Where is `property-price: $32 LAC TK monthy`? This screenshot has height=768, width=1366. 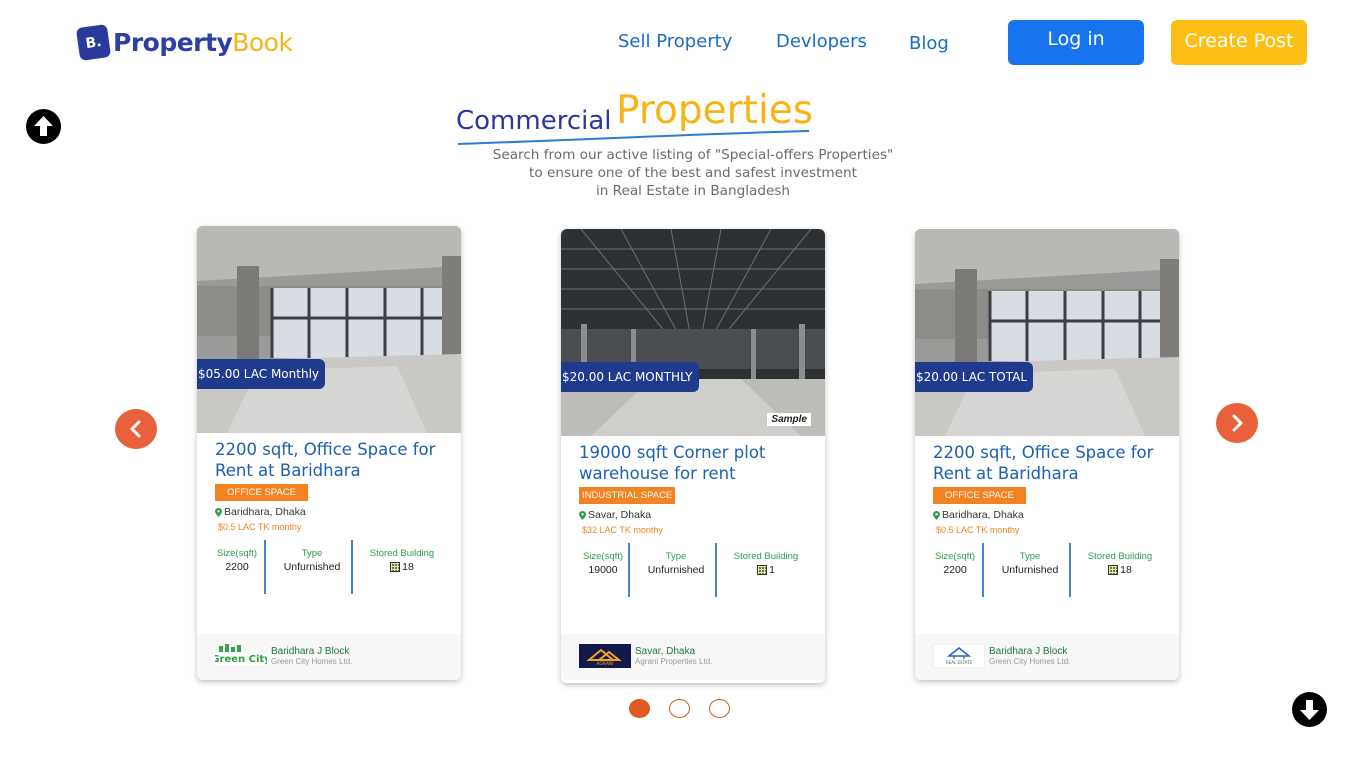 property-price: $32 LAC TK monthy is located at coordinates (622, 530).